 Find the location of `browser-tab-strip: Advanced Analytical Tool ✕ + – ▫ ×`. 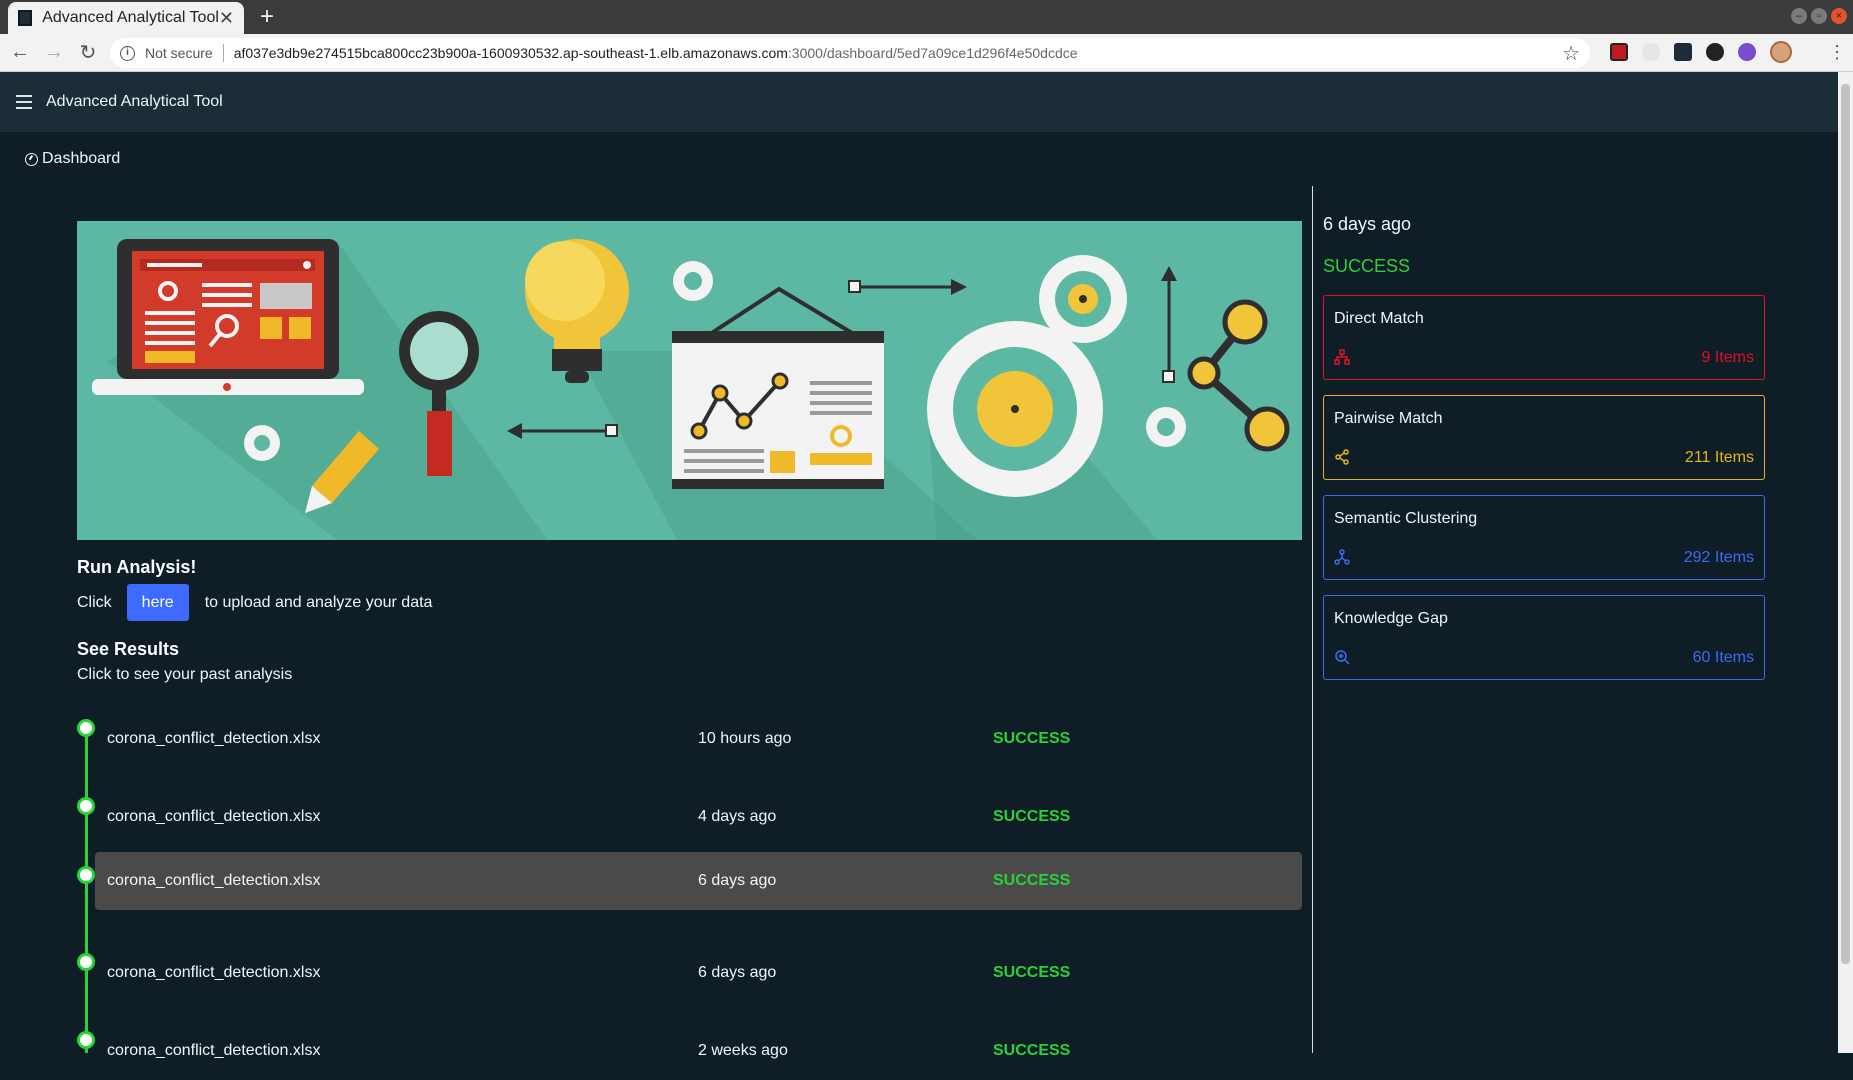

browser-tab-strip: Advanced Analytical Tool ✕ + – ▫ × is located at coordinates (926, 17).